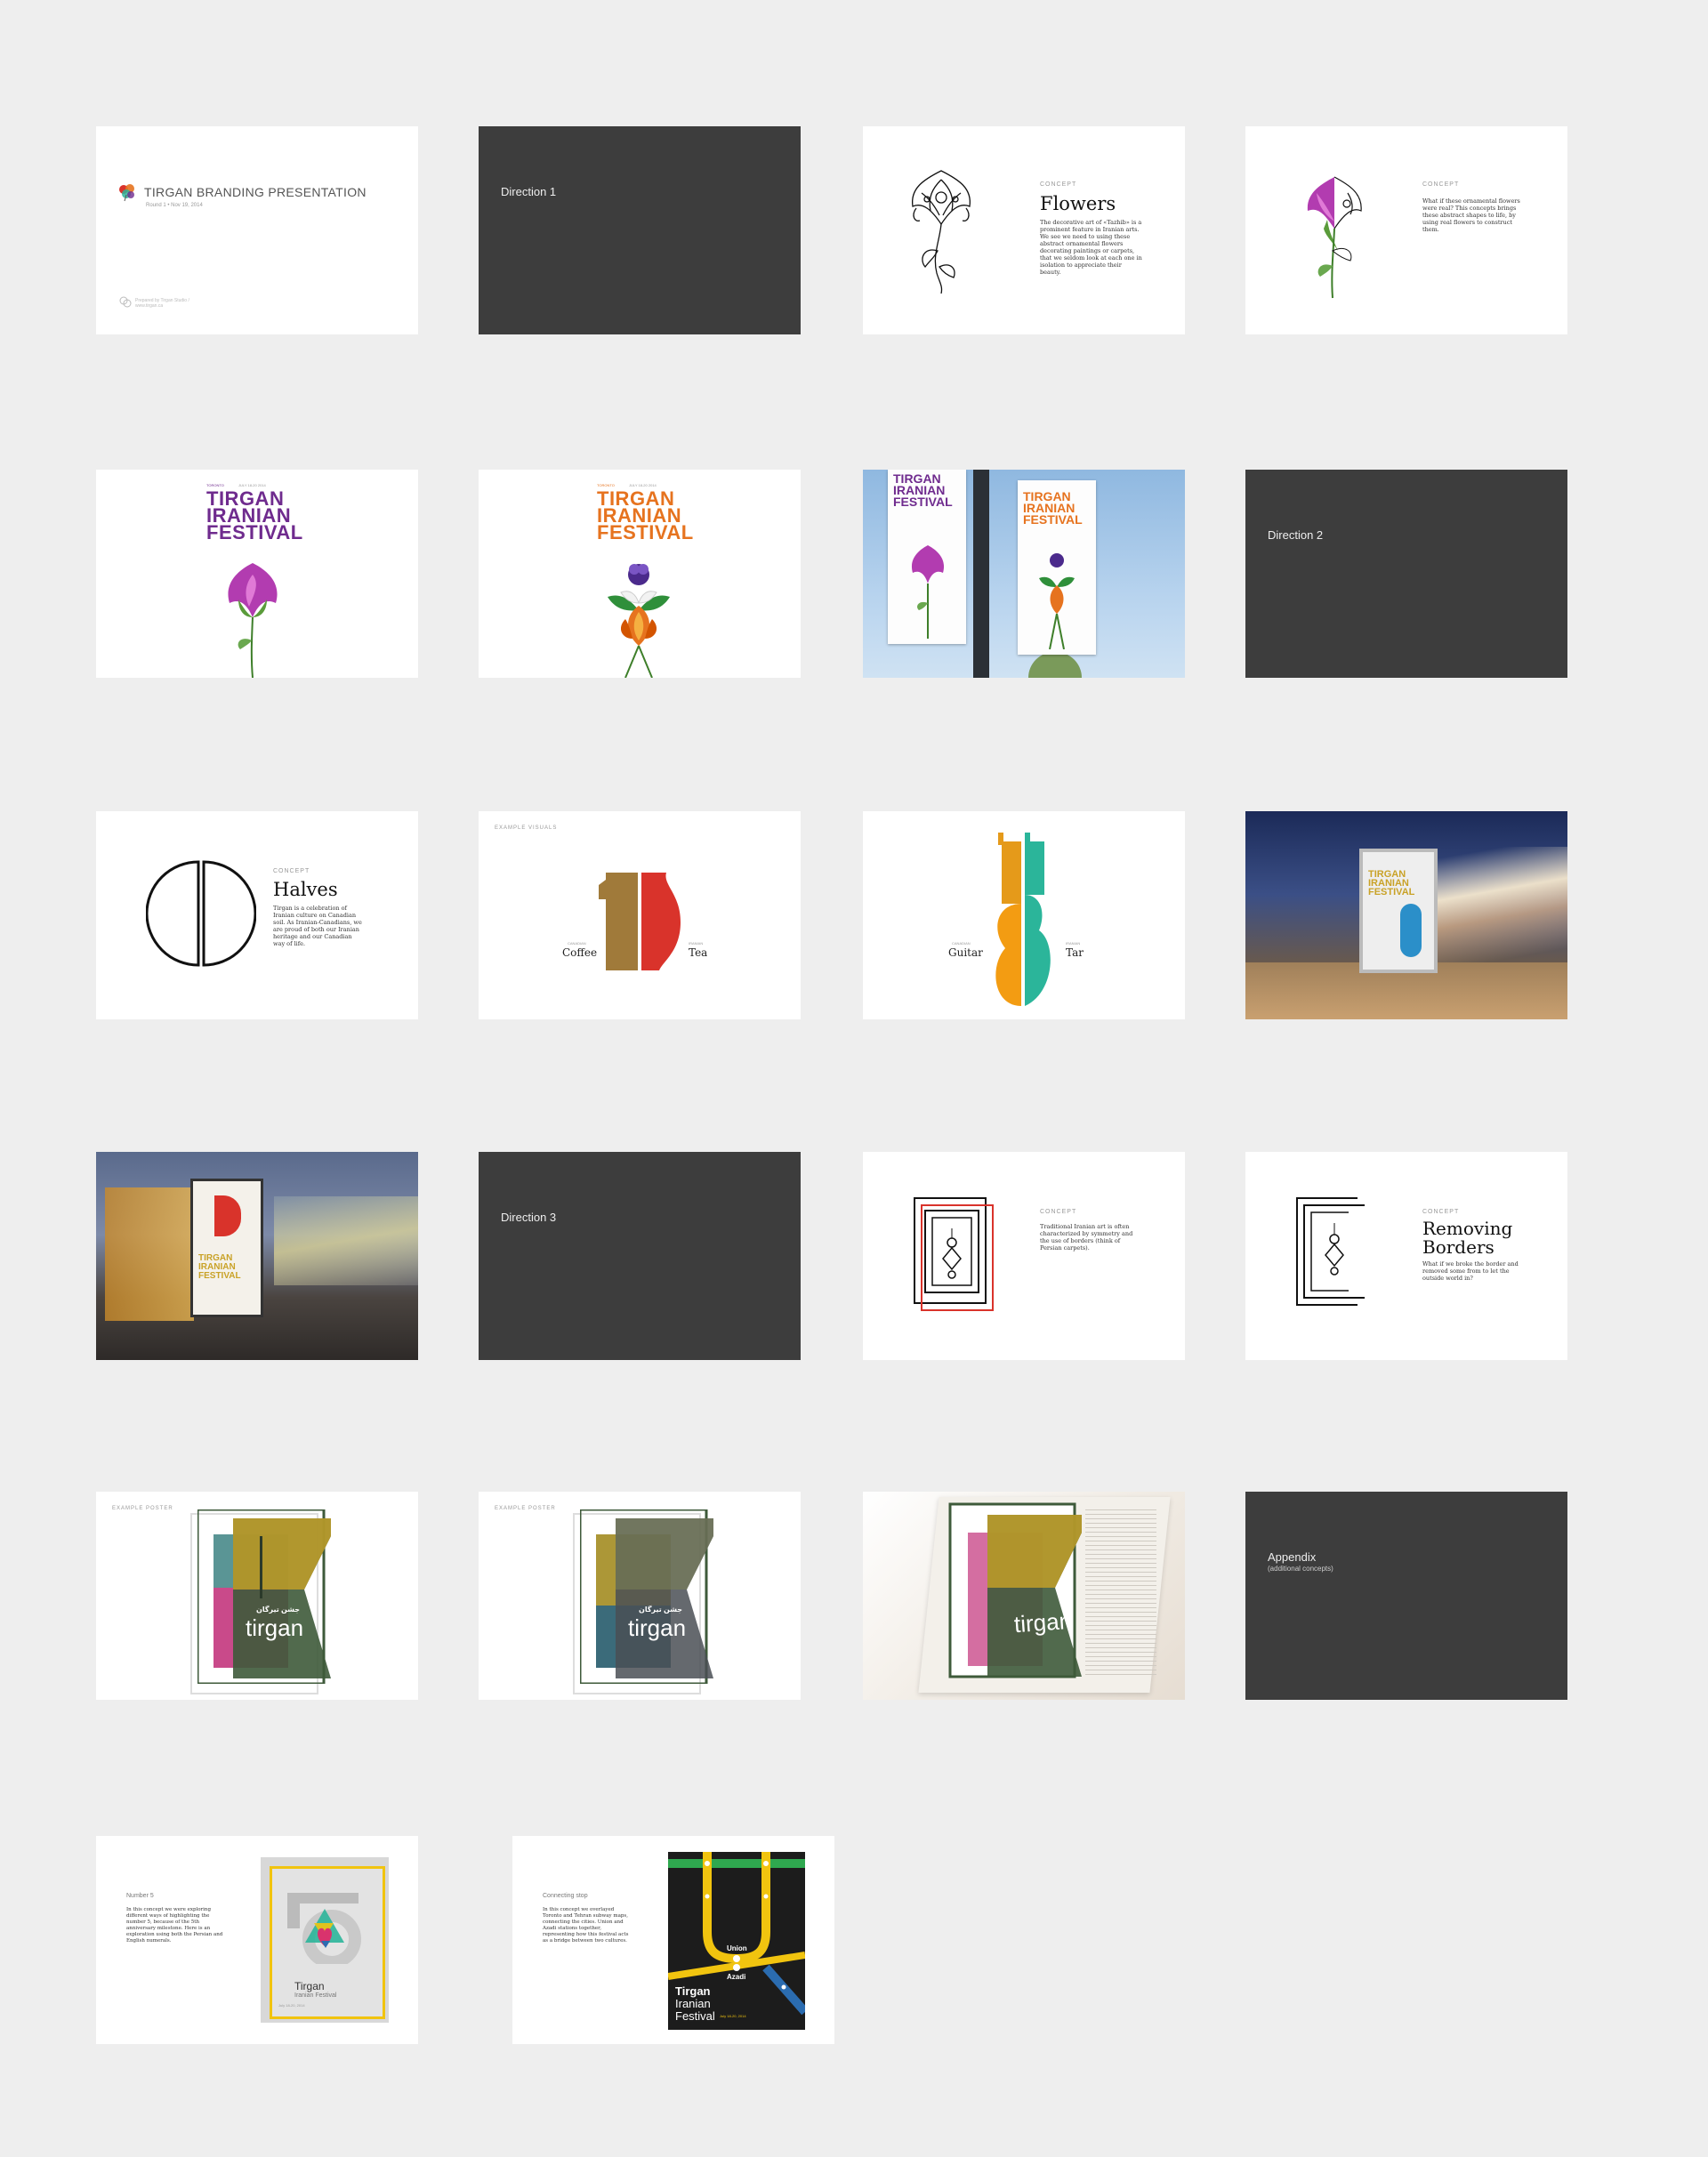 The image size is (1708, 2157). I want to click on slide-example-poster-1: EXAMPLE POSTER جشن تیرگان tirgan, so click(257, 1596).